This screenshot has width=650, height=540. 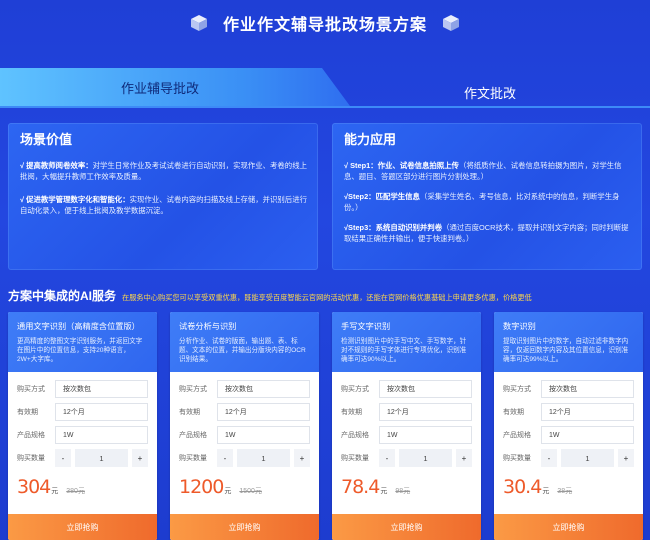 I want to click on capability-title: 能力应用, so click(x=370, y=139).